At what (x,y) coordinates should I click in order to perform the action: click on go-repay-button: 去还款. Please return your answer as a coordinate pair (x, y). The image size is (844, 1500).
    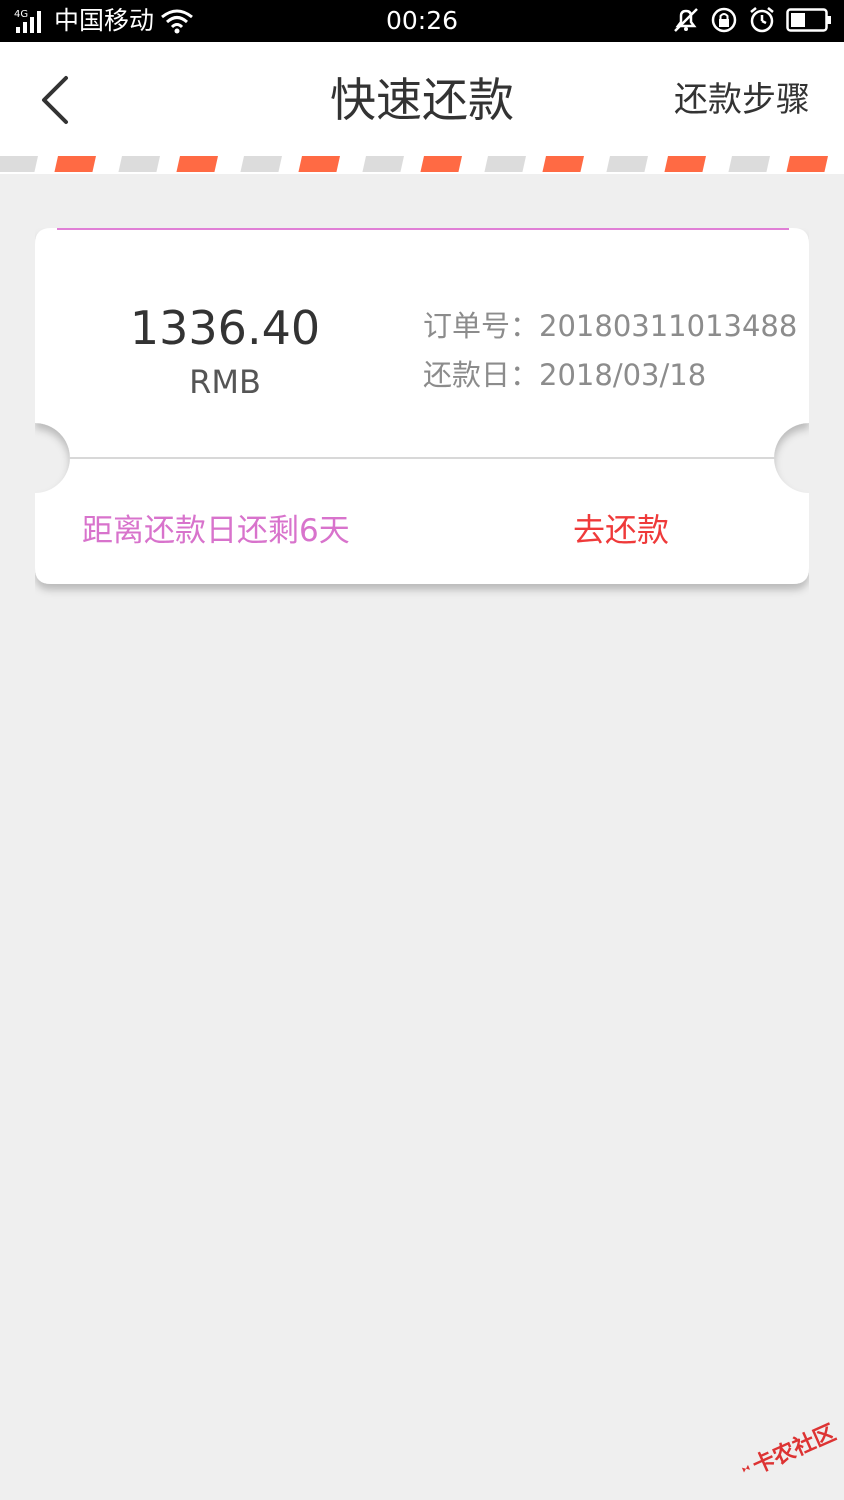
    Looking at the image, I should click on (621, 530).